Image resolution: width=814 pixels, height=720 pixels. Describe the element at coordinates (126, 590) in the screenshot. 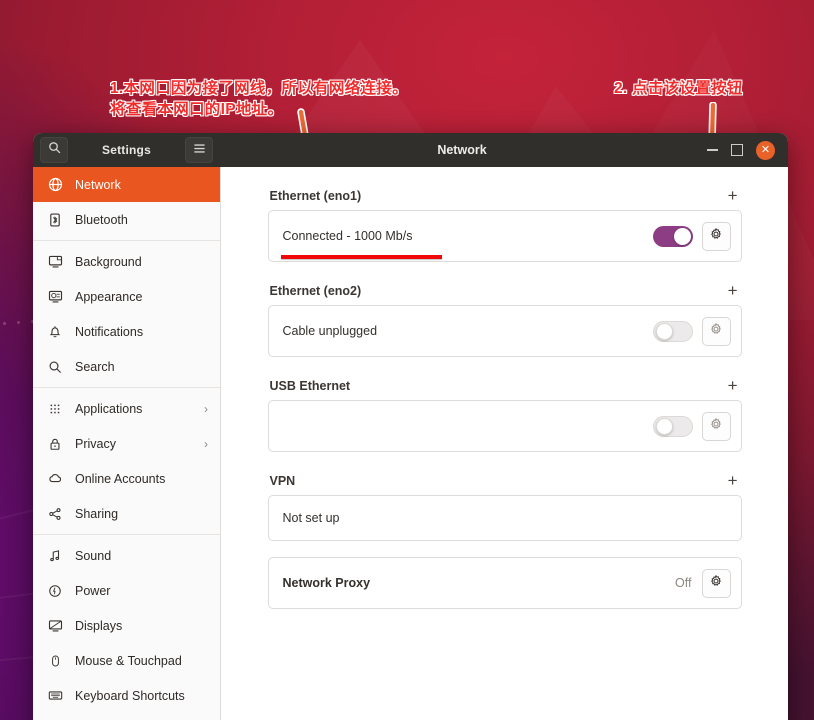

I see `sidebar-item-power: Power` at that location.